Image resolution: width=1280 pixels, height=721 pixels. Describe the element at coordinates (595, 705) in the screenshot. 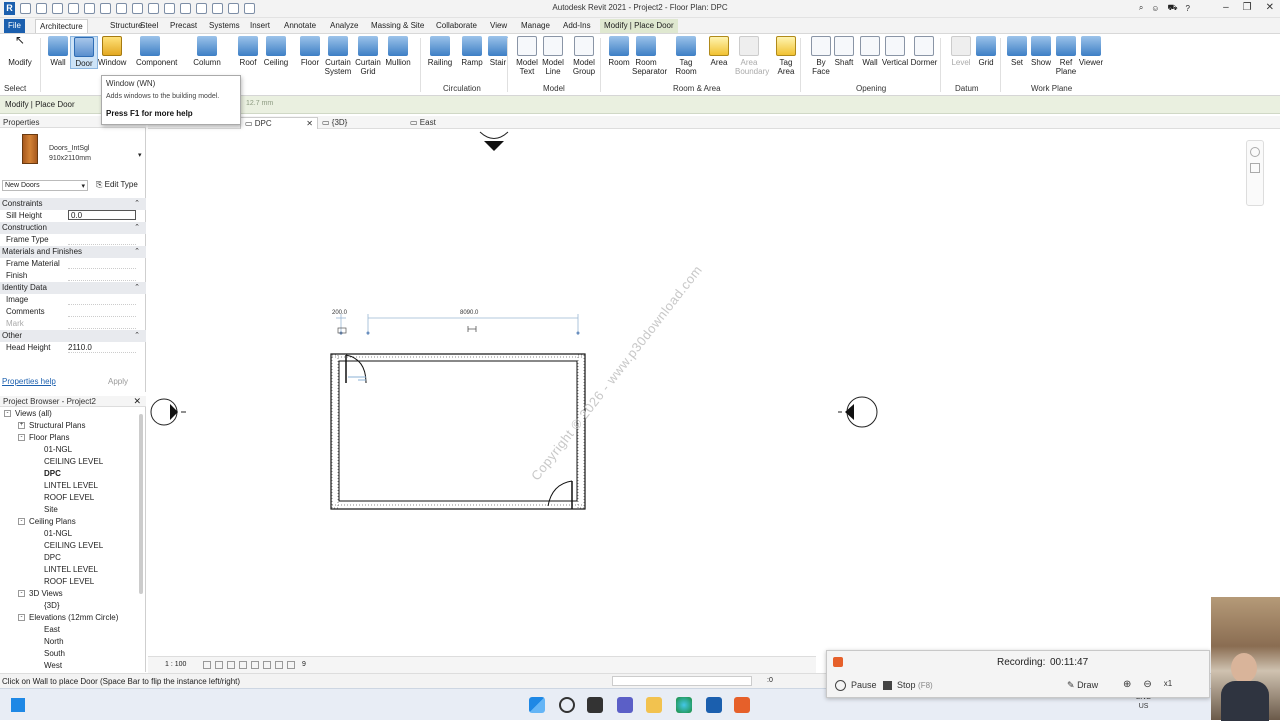

I see `task-view-icon` at that location.